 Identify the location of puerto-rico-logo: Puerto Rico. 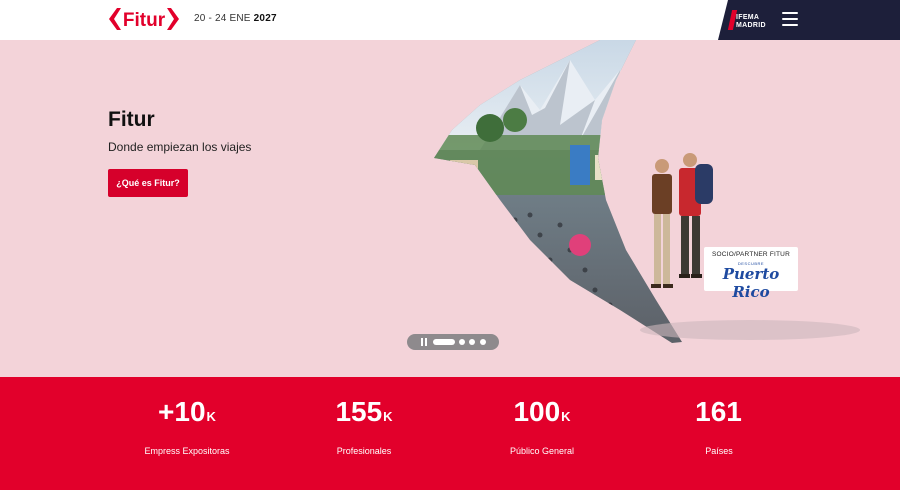
(751, 283).